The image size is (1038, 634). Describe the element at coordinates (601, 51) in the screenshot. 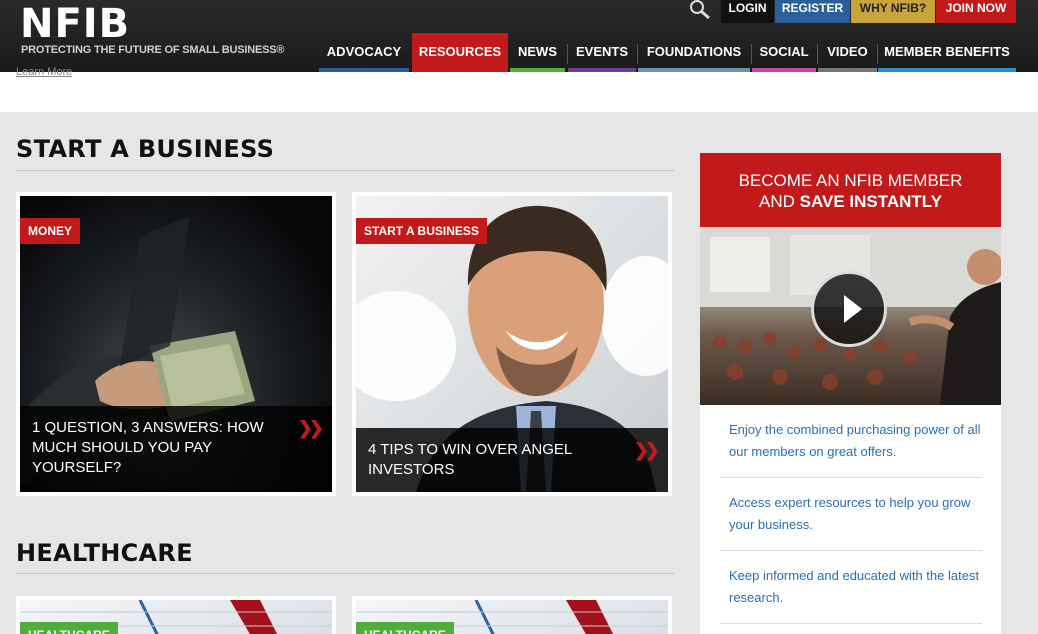

I see `nav-label: EVENTS` at that location.